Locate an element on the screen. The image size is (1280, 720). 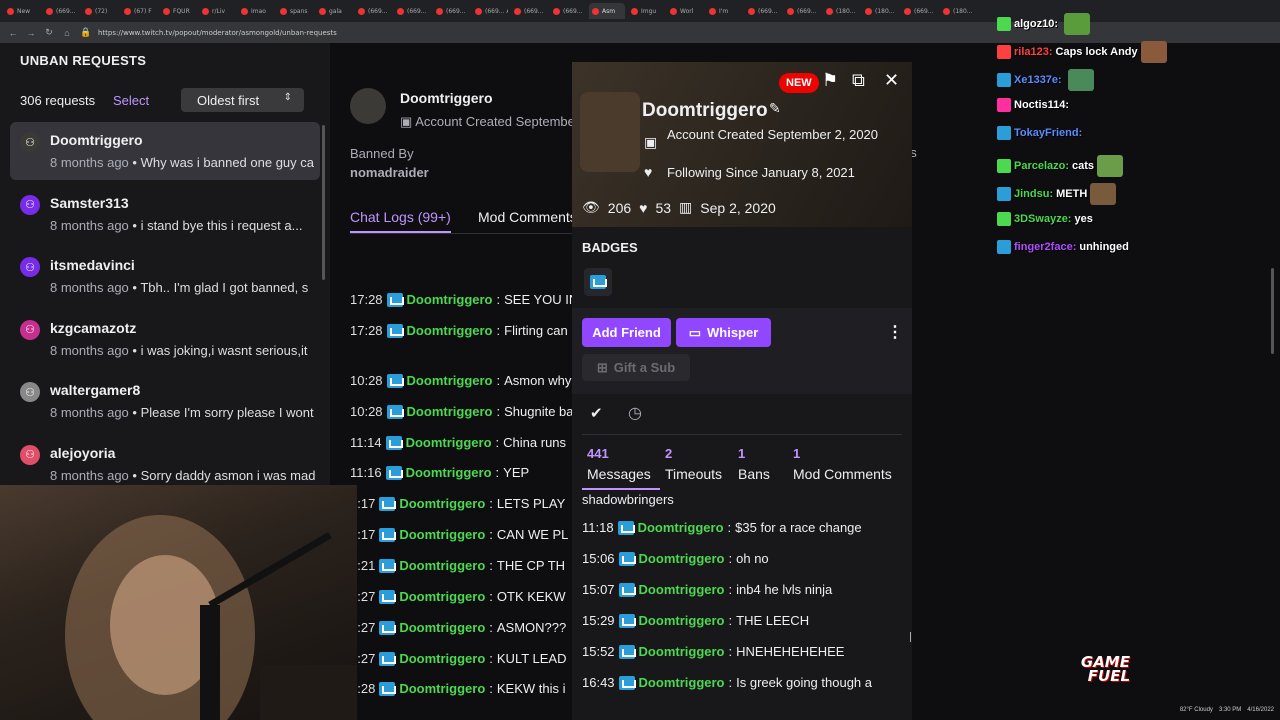
message-time: 15:07 is located at coordinates (598, 589).